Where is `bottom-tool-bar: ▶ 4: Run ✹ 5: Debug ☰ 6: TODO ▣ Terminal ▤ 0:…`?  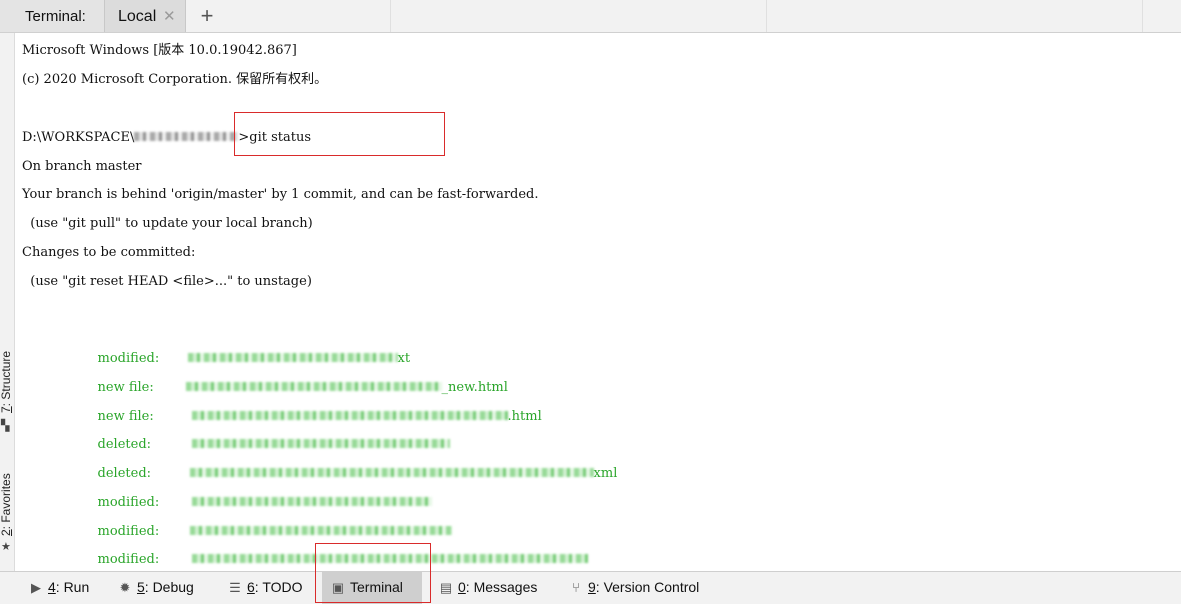 bottom-tool-bar: ▶ 4: Run ✹ 5: Debug ☰ 6: TODO ▣ Terminal ▤ 0:… is located at coordinates (590, 587).